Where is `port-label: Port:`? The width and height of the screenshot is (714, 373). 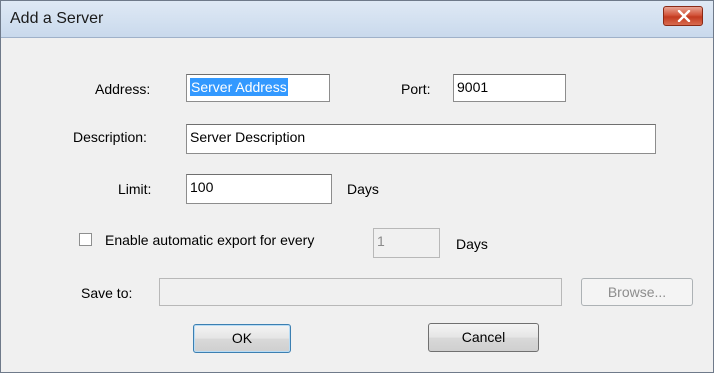
port-label: Port: is located at coordinates (416, 89).